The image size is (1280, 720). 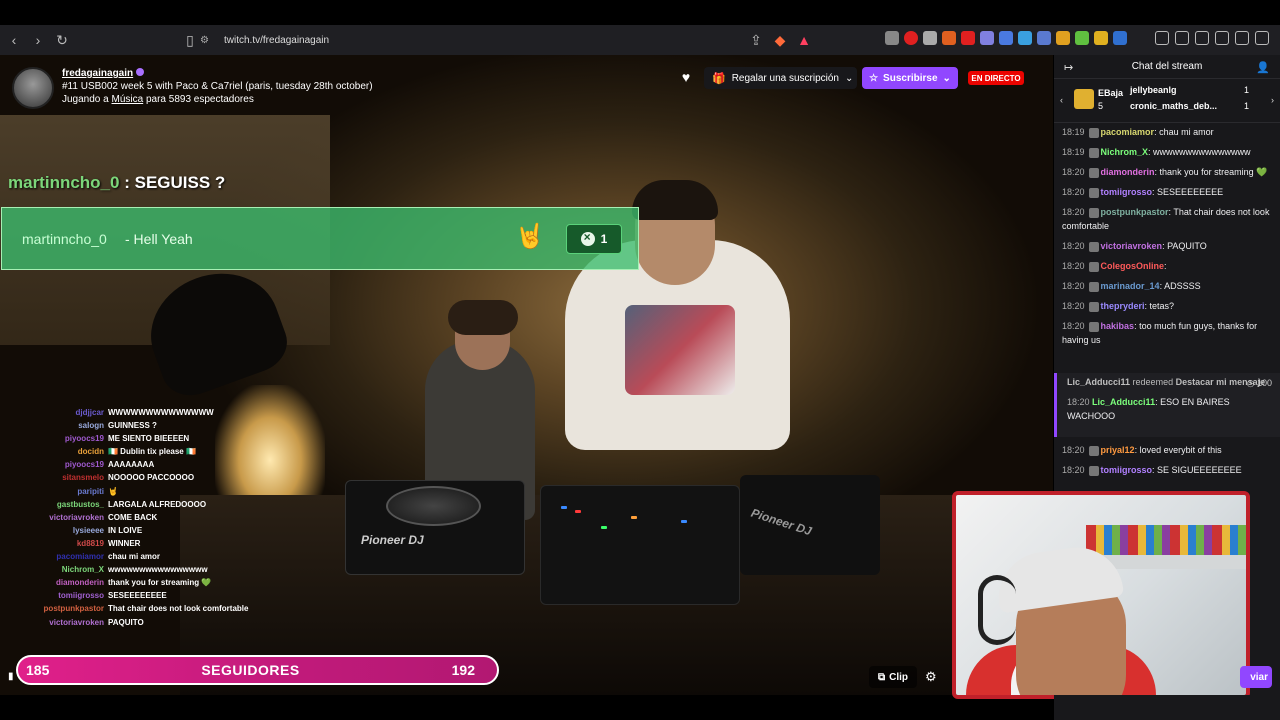 What do you see at coordinates (578, 511) in the screenshot?
I see `scene-led` at bounding box center [578, 511].